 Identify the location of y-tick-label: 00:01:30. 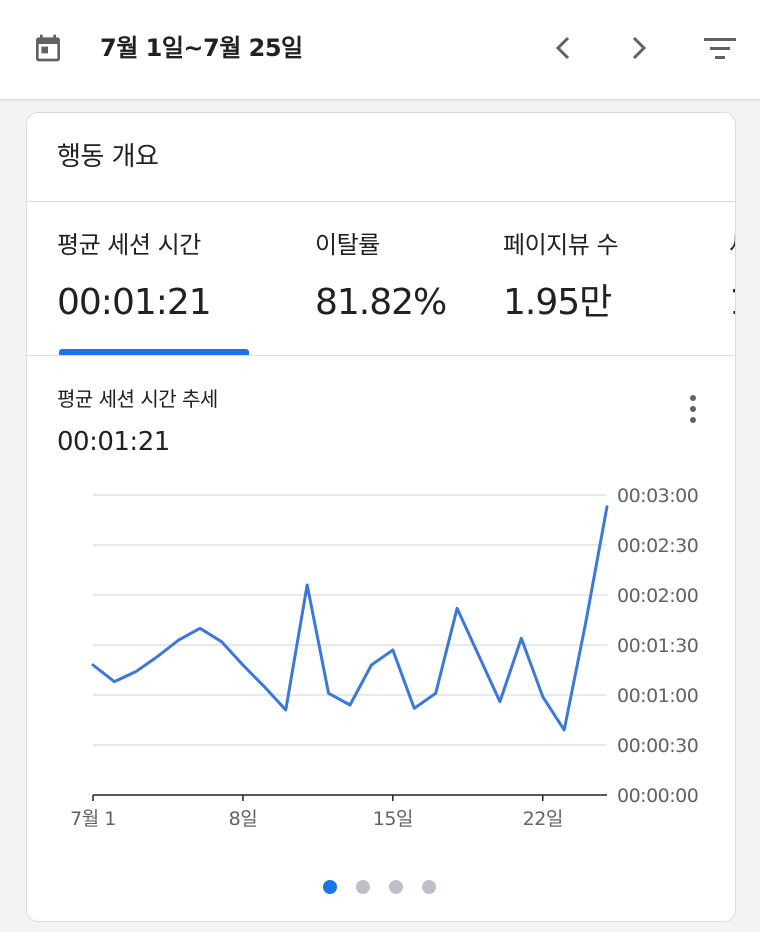
(657, 646).